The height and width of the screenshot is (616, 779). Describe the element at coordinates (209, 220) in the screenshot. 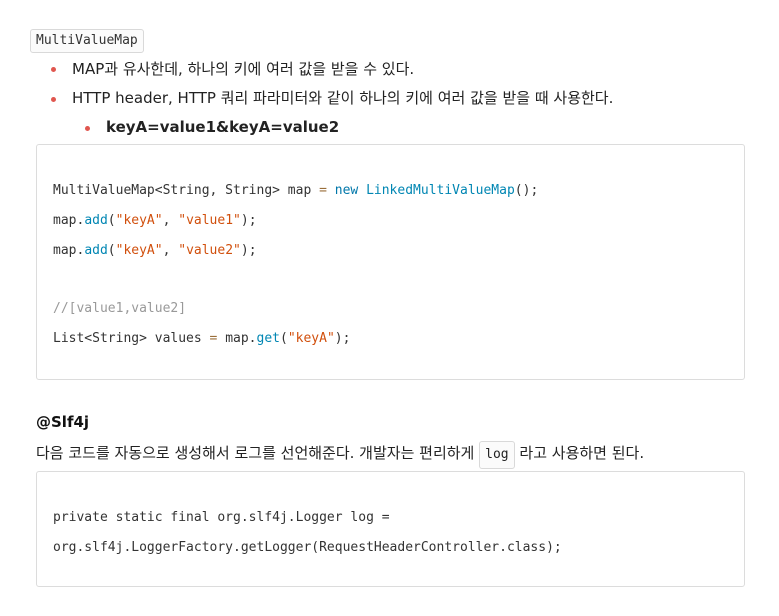

I see `code-string: "value1"` at that location.